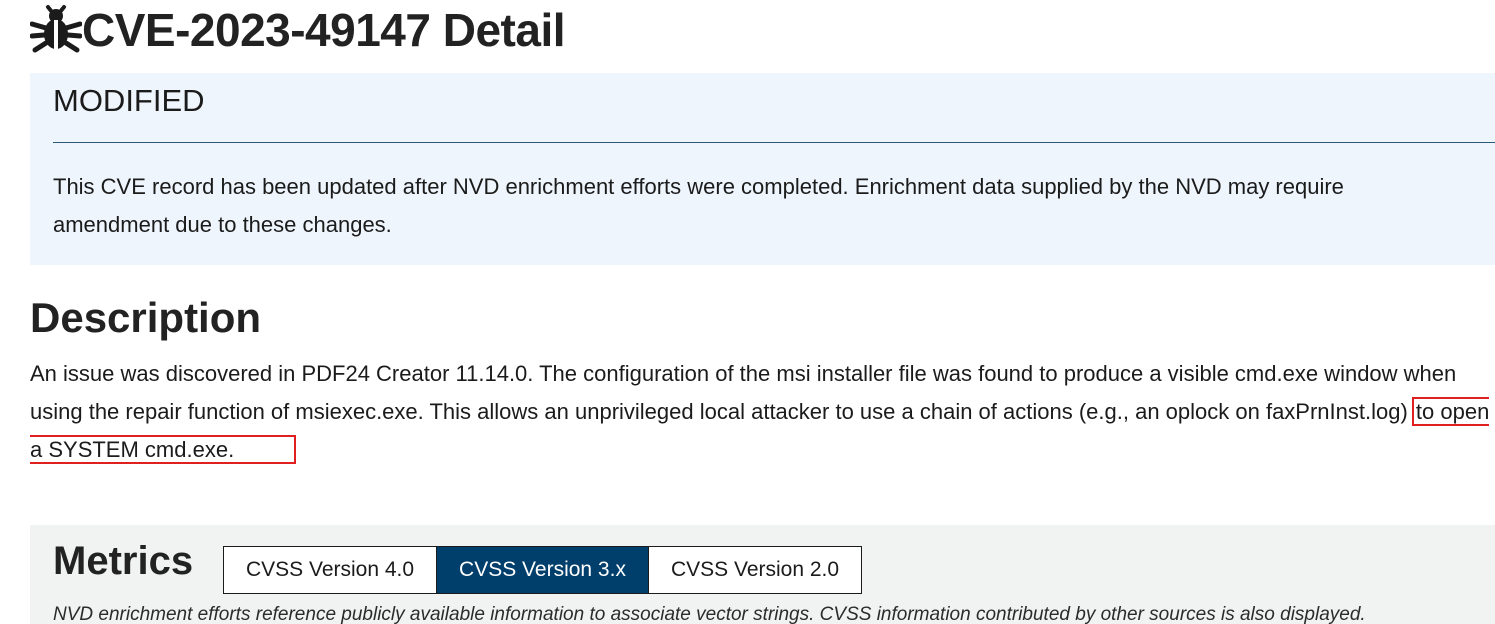  I want to click on divider, so click(774, 142).